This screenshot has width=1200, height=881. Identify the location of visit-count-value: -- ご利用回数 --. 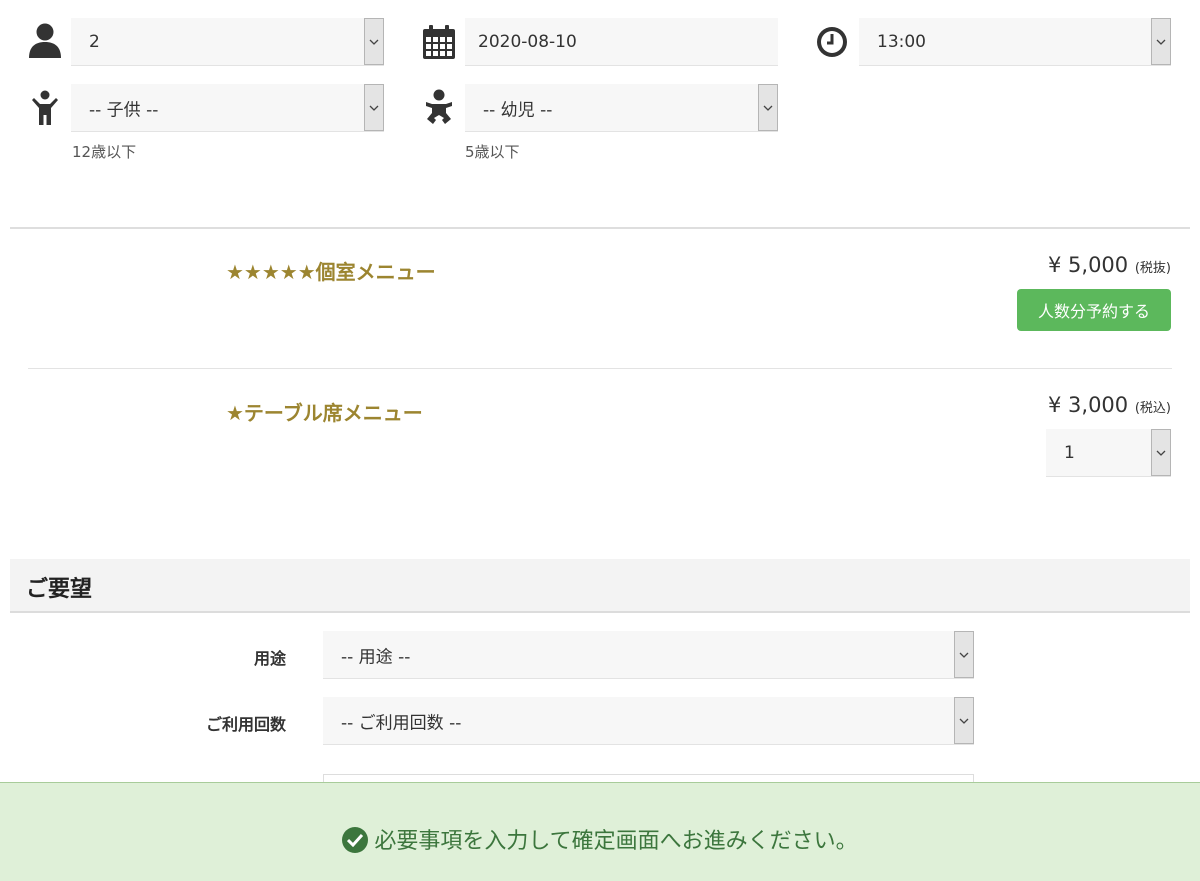
(401, 723).